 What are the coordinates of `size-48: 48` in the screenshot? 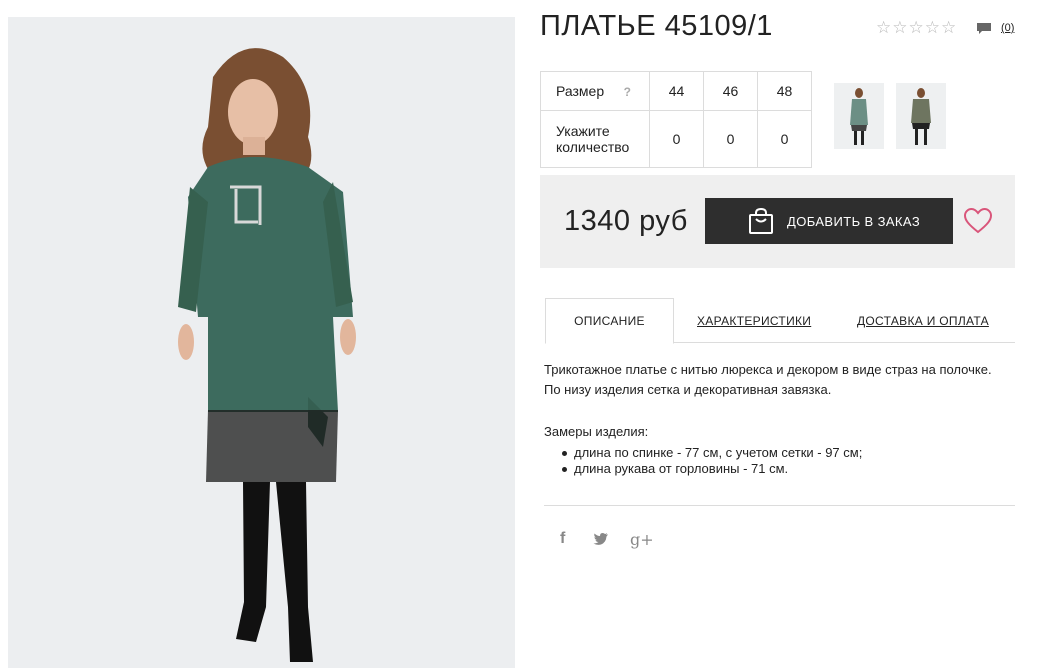 It's located at (784, 91).